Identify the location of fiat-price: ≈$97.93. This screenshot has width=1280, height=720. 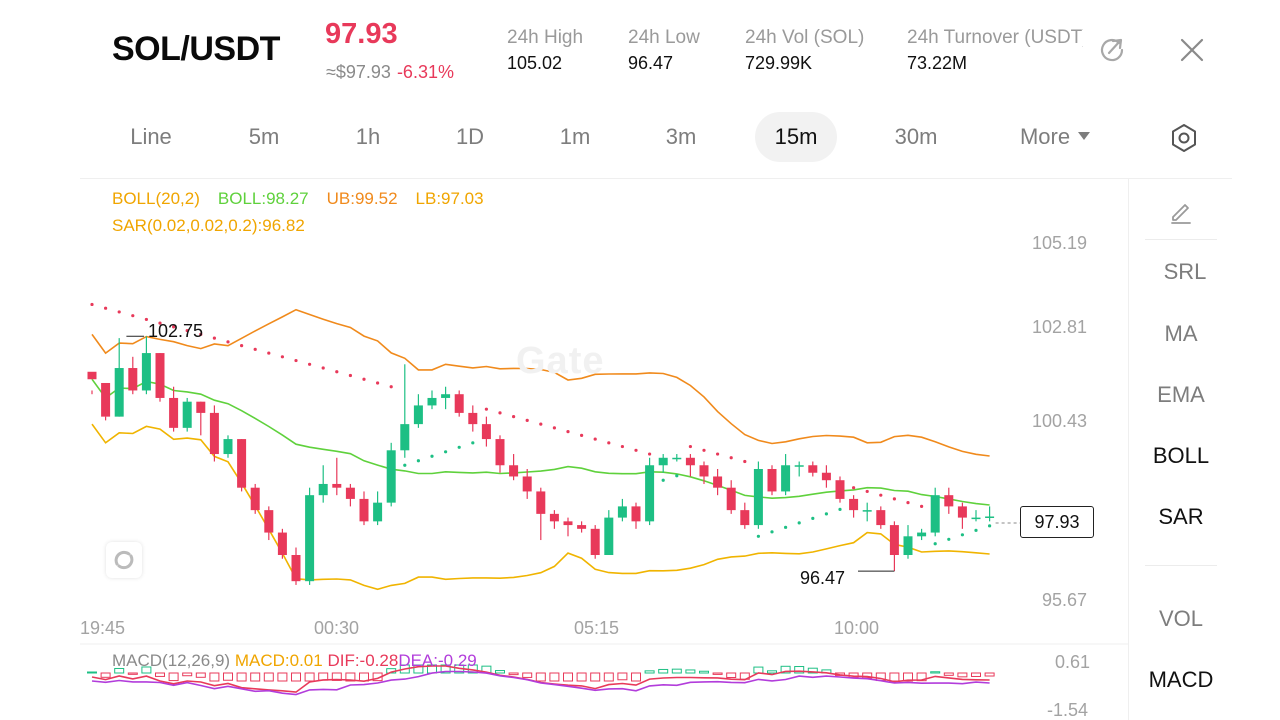
(358, 72).